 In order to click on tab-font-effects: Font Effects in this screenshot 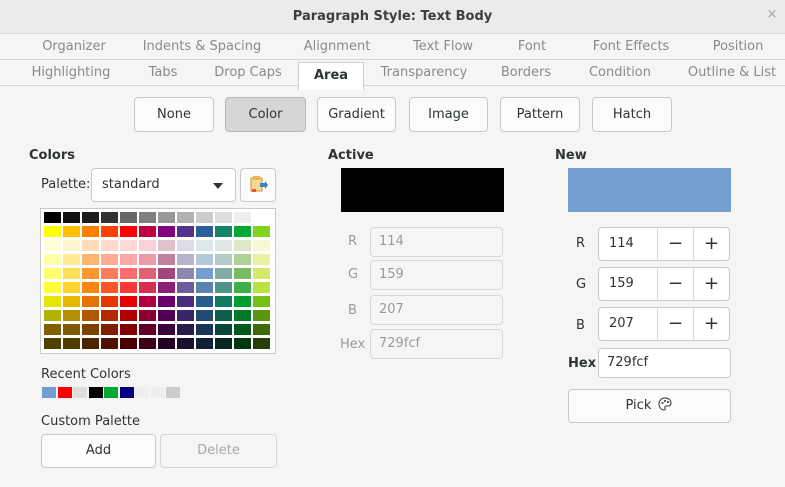, I will do `click(631, 47)`.